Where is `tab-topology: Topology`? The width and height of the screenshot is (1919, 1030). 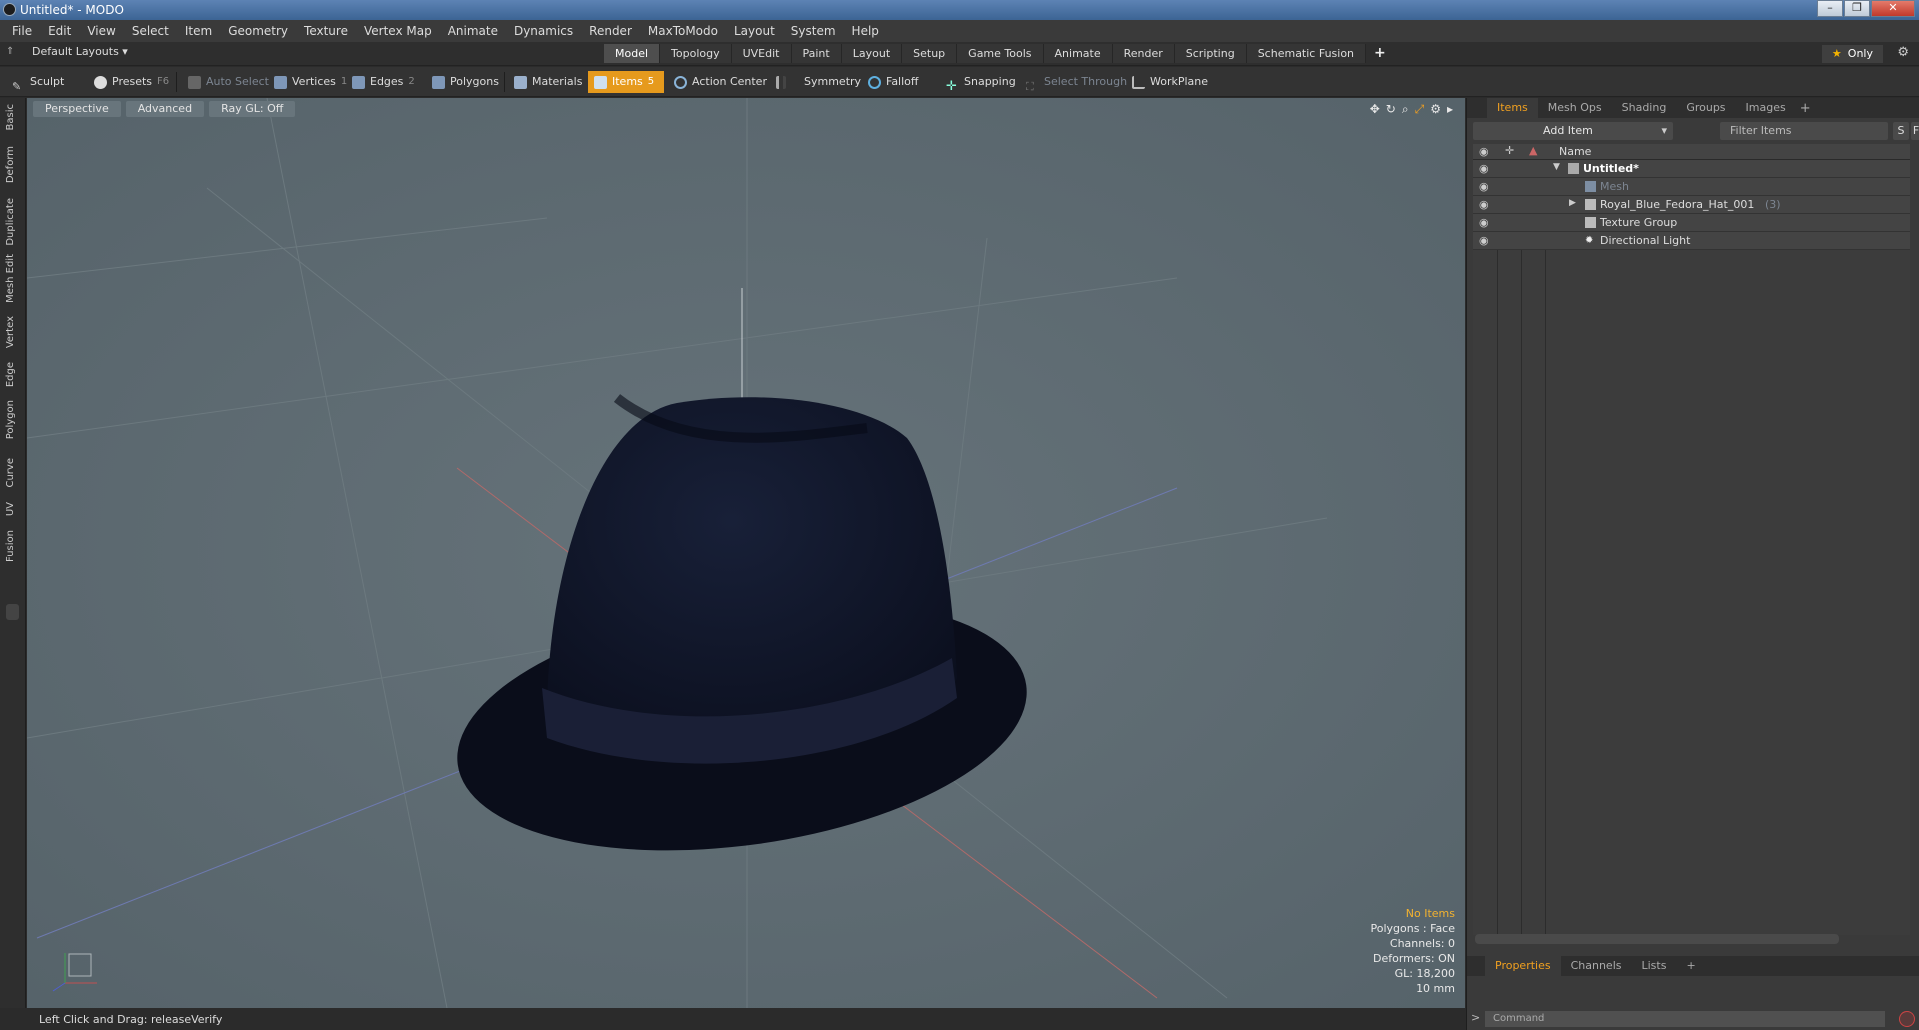
tab-topology: Topology is located at coordinates (696, 53).